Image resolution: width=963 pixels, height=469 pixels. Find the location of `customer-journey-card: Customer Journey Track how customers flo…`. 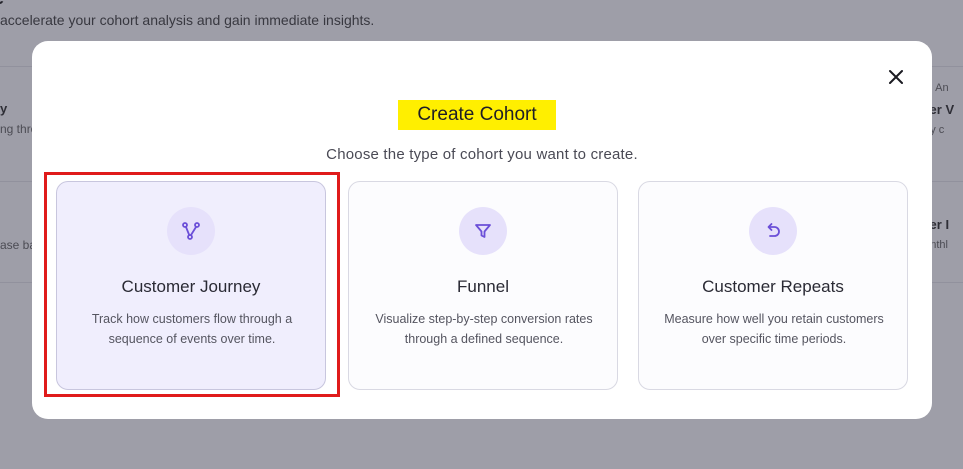

customer-journey-card: Customer Journey Track how customers flo… is located at coordinates (191, 285).